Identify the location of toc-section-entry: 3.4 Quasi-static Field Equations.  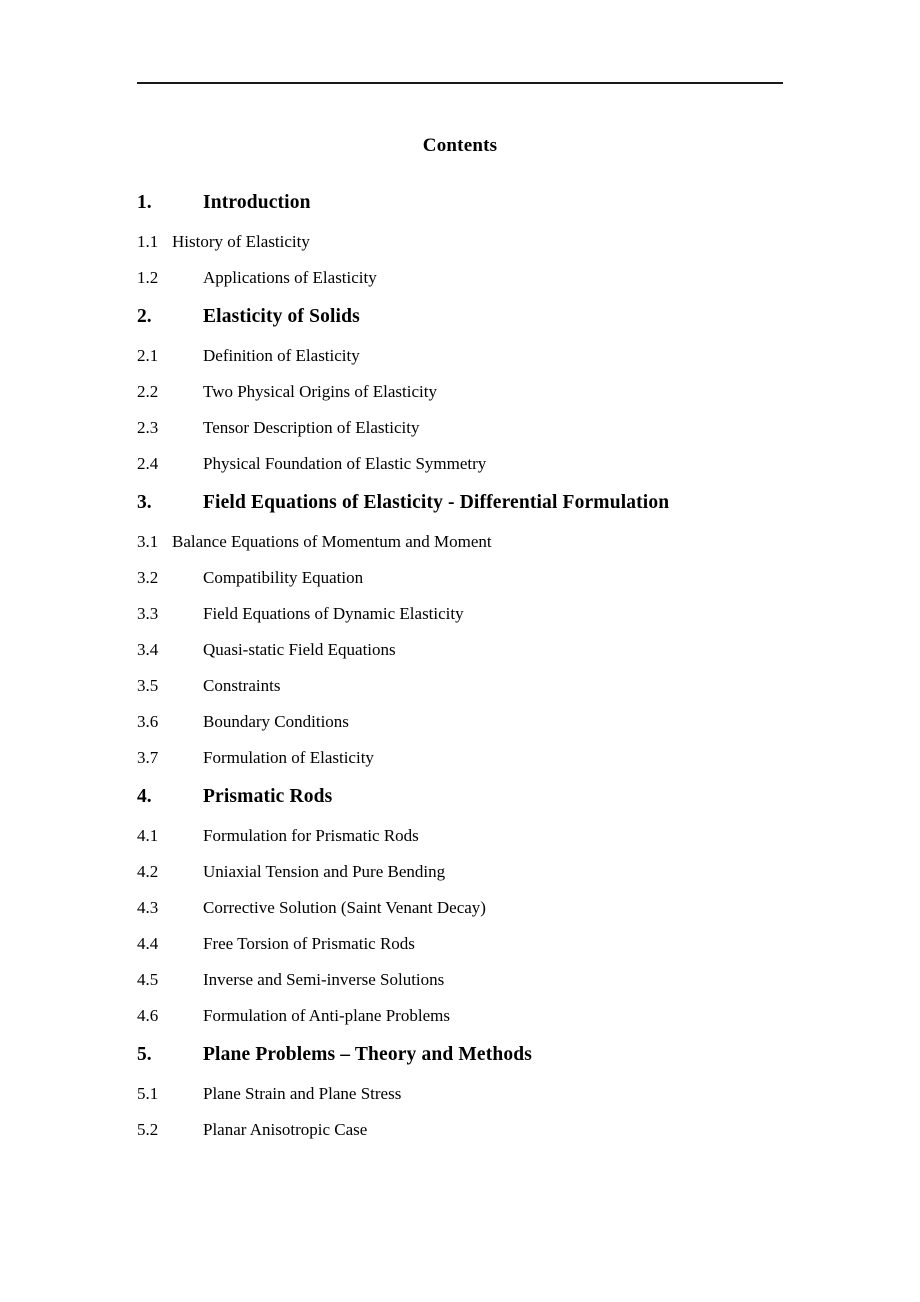
(487, 650).